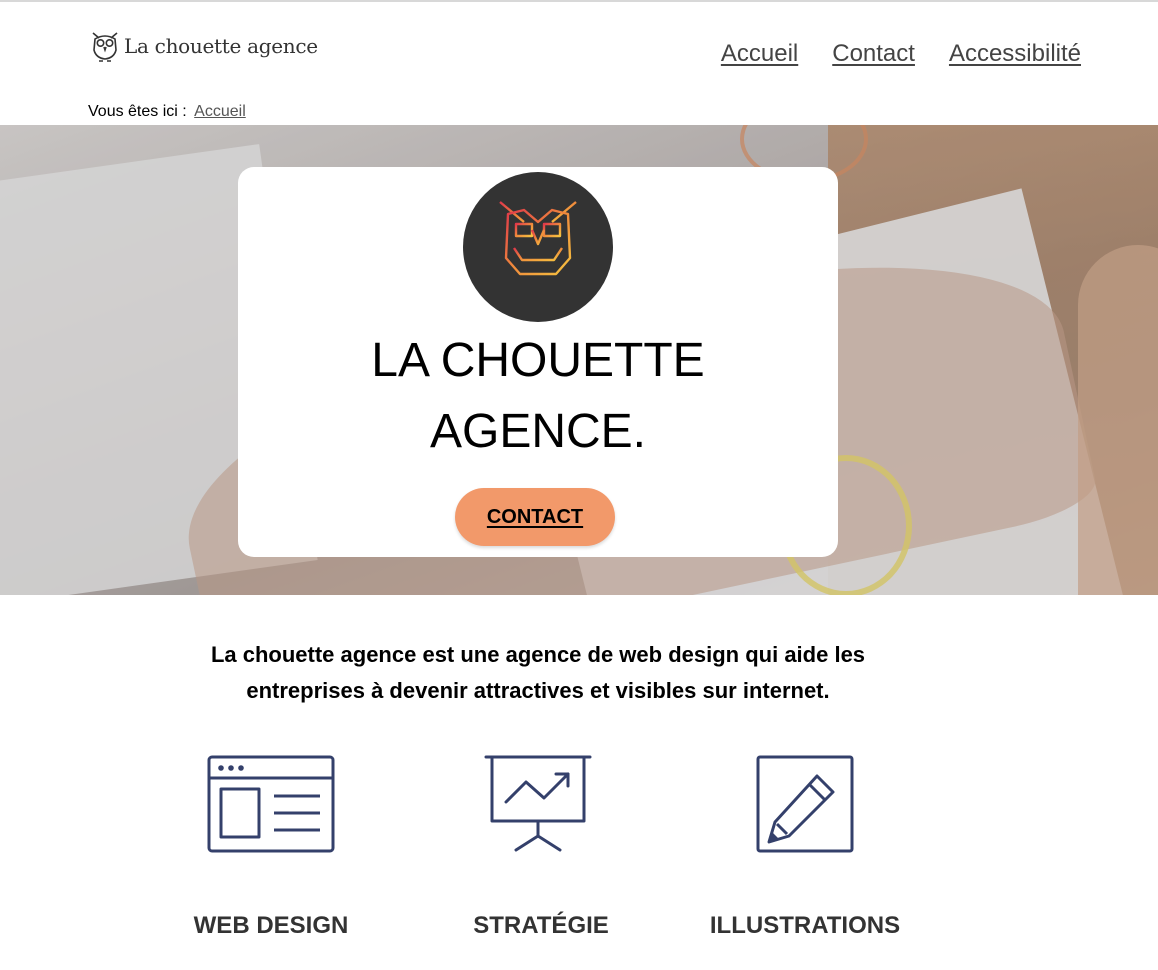  I want to click on hero-owl-badge, so click(538, 247).